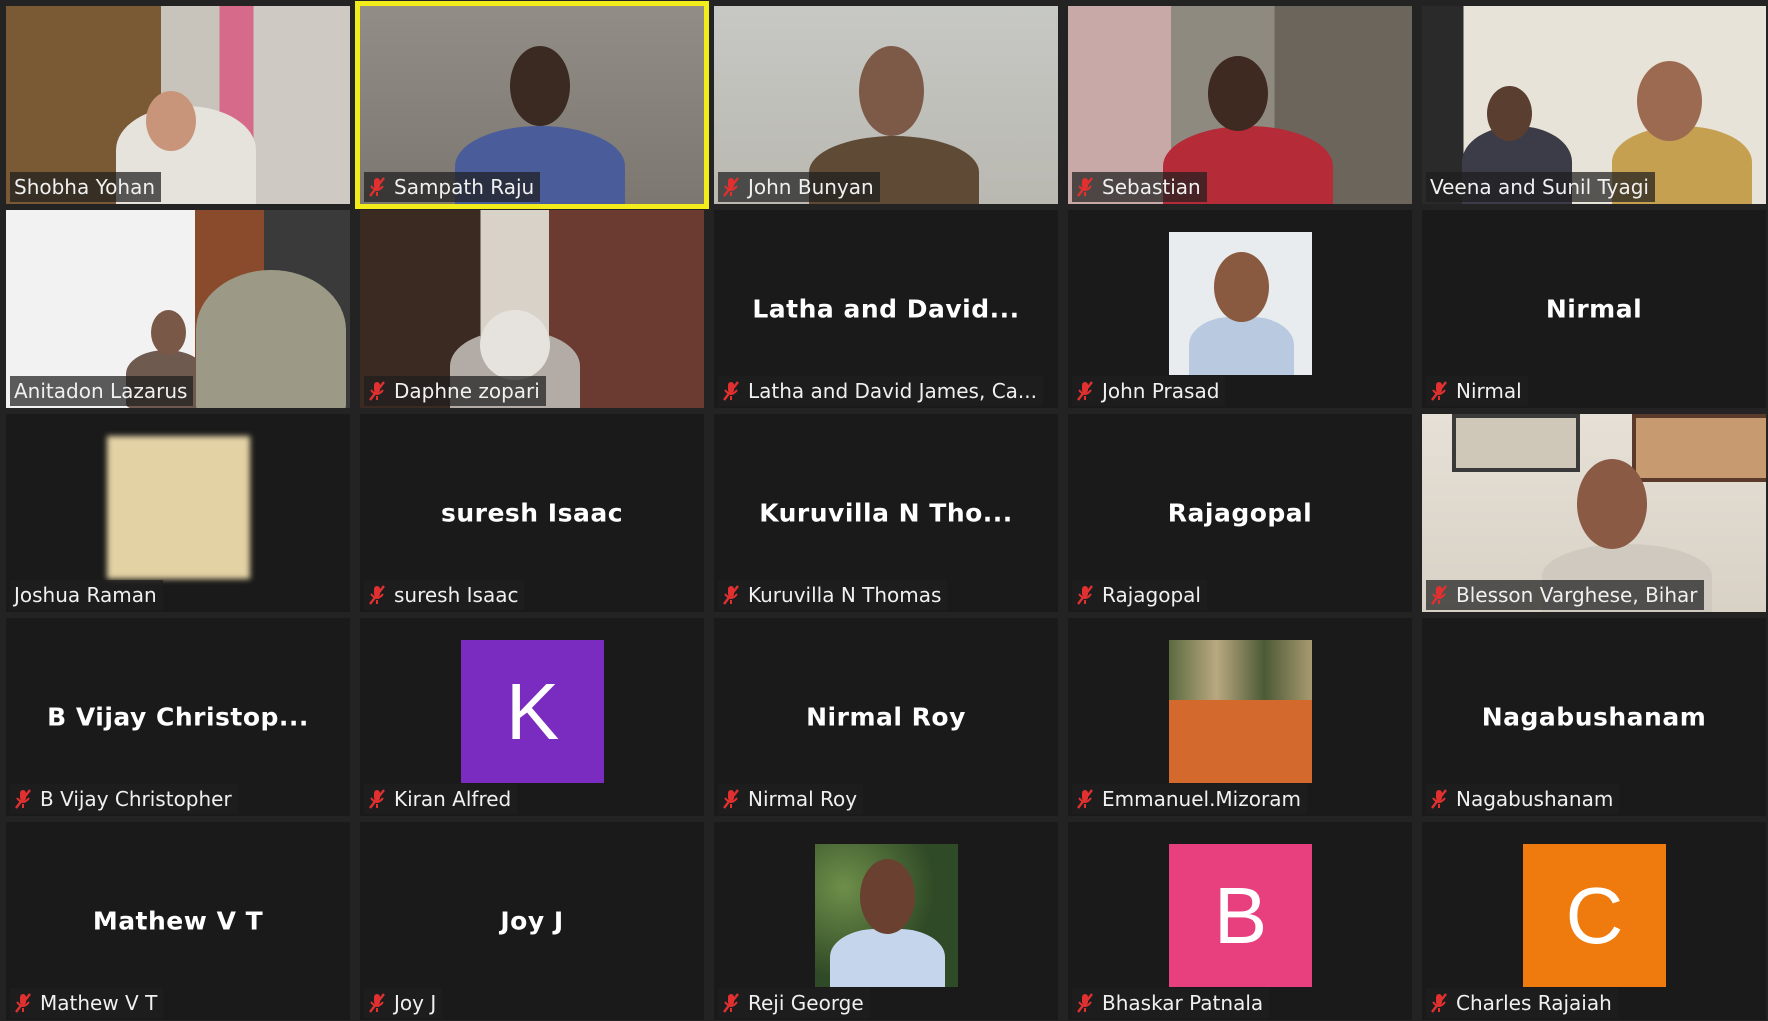 Image resolution: width=1768 pixels, height=1021 pixels. I want to click on participant-name-label: Mathew V T, so click(87, 1003).